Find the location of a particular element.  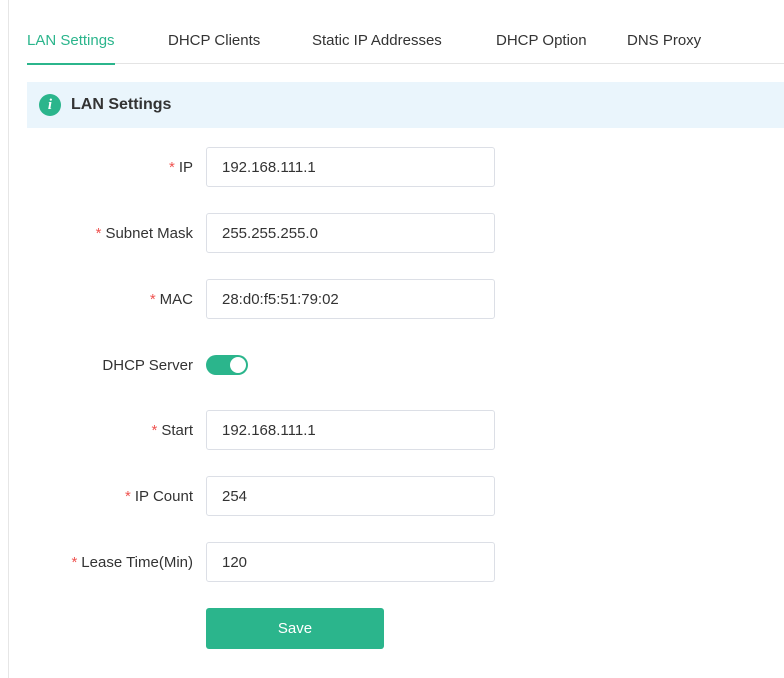

ip-count-label: * IP Count is located at coordinates (159, 496).